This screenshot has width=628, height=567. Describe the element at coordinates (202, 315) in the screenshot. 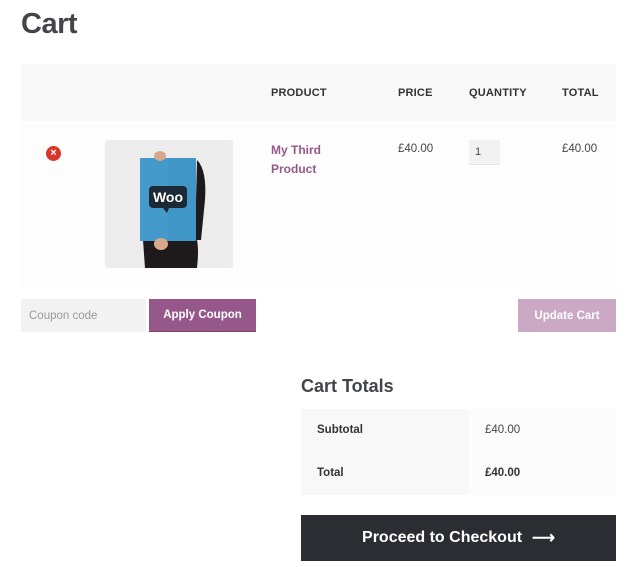

I see `apply-coupon-button: Apply Coupon` at that location.